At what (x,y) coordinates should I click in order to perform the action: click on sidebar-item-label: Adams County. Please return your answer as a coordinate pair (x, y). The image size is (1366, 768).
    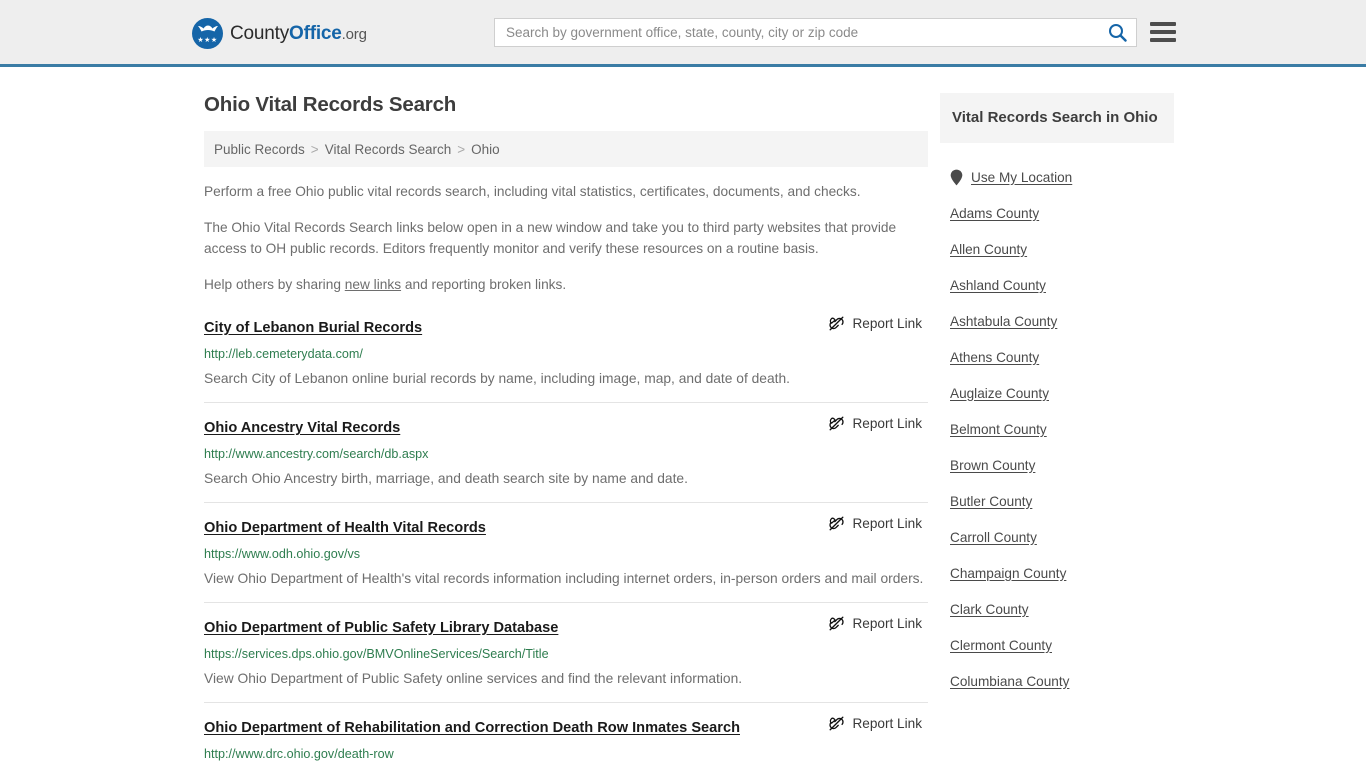
    Looking at the image, I should click on (994, 213).